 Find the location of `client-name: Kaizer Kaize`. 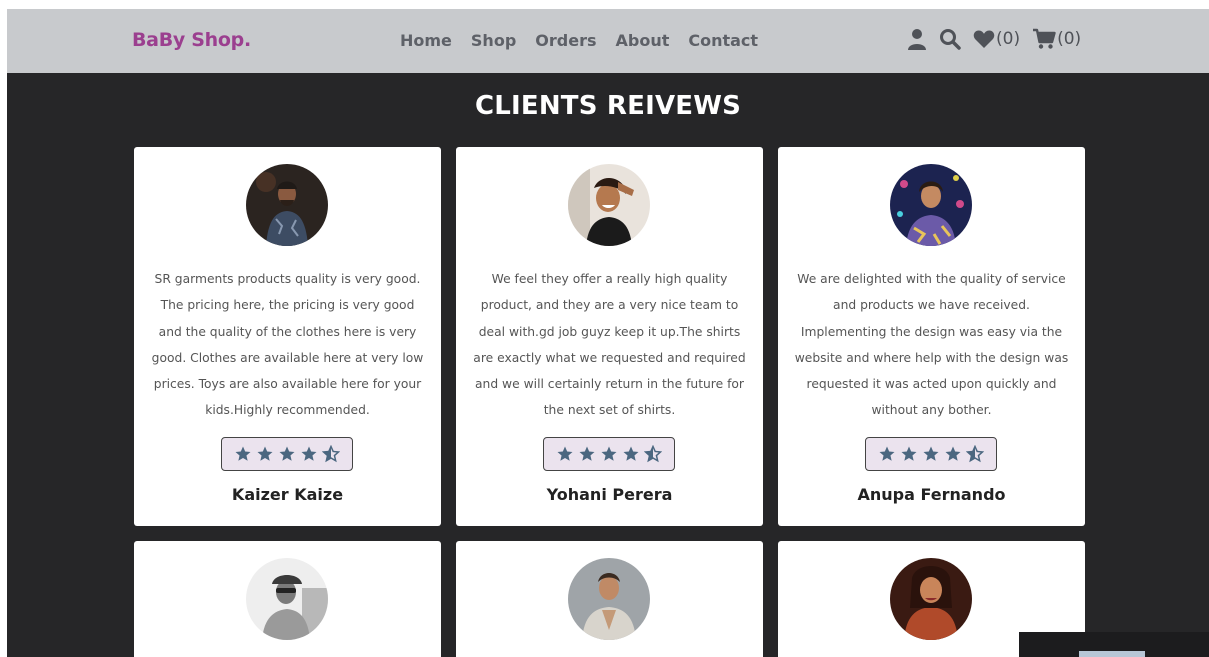

client-name: Kaizer Kaize is located at coordinates (287, 494).